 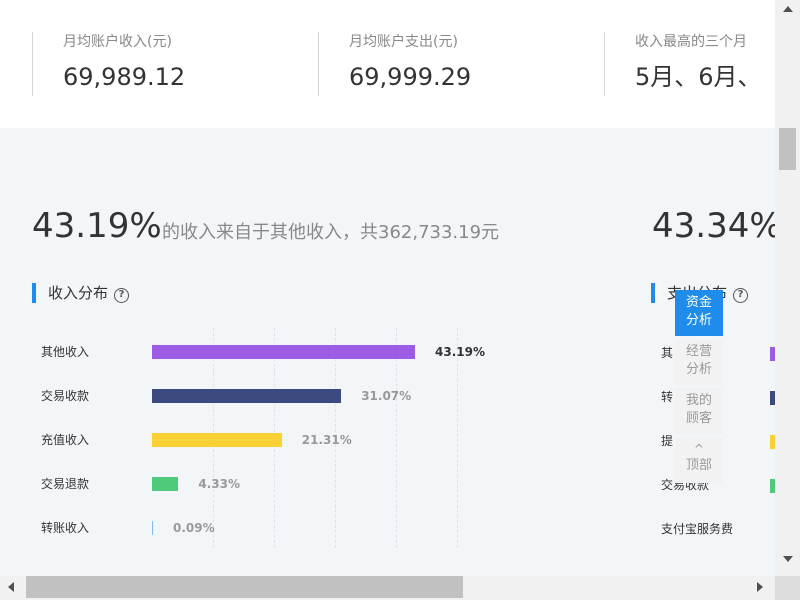 I want to click on nav-my-customers: 我的 顾客, so click(x=699, y=411).